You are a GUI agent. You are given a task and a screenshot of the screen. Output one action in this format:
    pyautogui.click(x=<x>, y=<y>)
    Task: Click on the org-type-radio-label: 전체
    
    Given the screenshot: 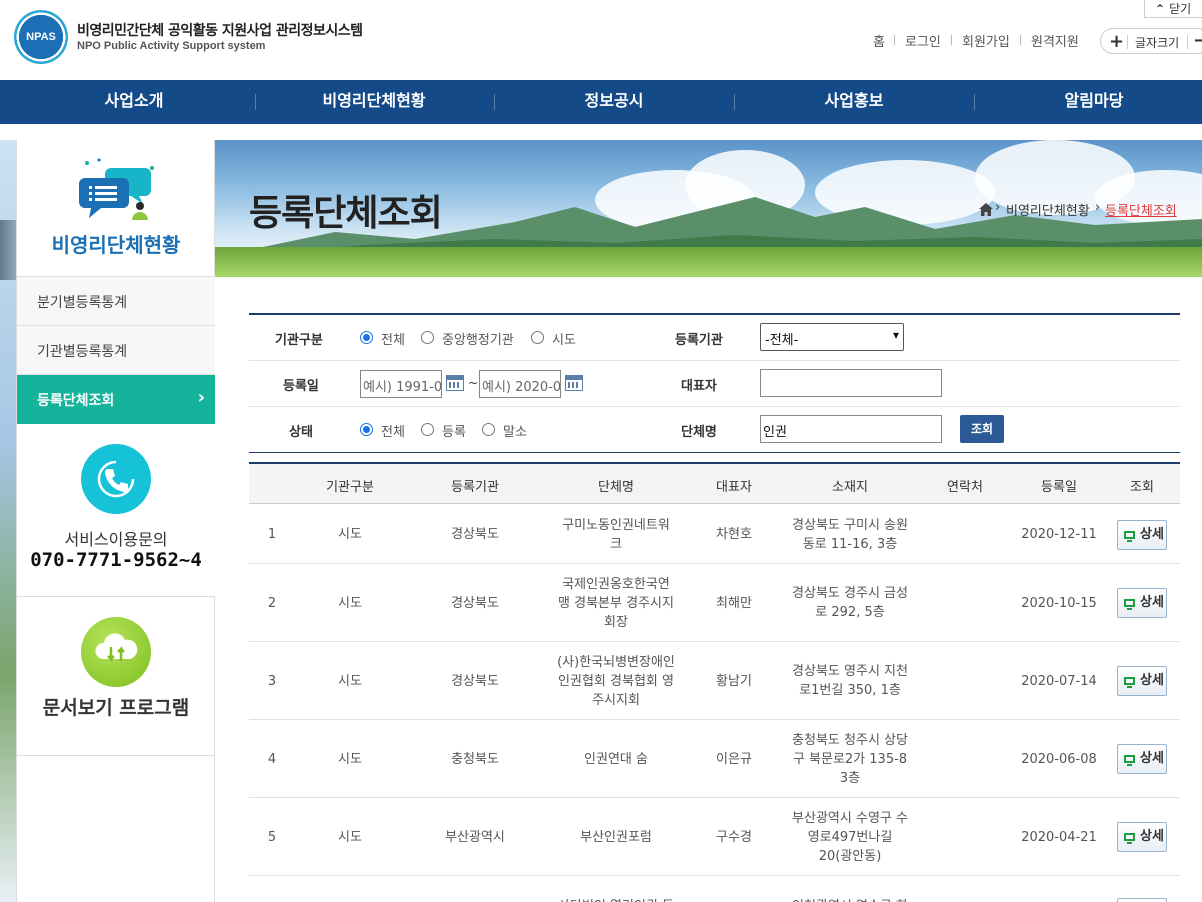 What is the action you would take?
    pyautogui.click(x=393, y=340)
    